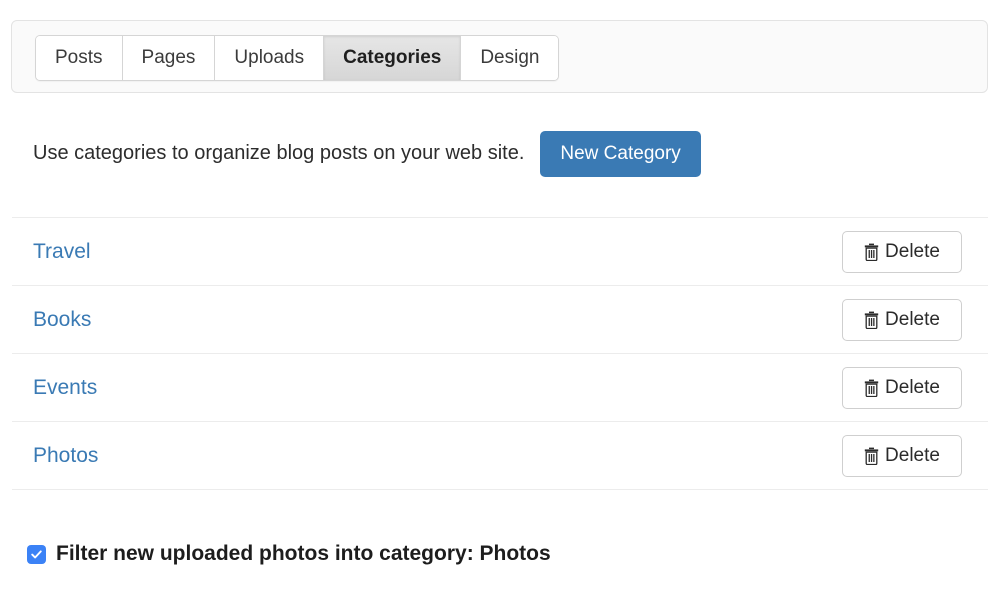 The image size is (1000, 600). What do you see at coordinates (65, 388) in the screenshot?
I see `category-link-events: Events` at bounding box center [65, 388].